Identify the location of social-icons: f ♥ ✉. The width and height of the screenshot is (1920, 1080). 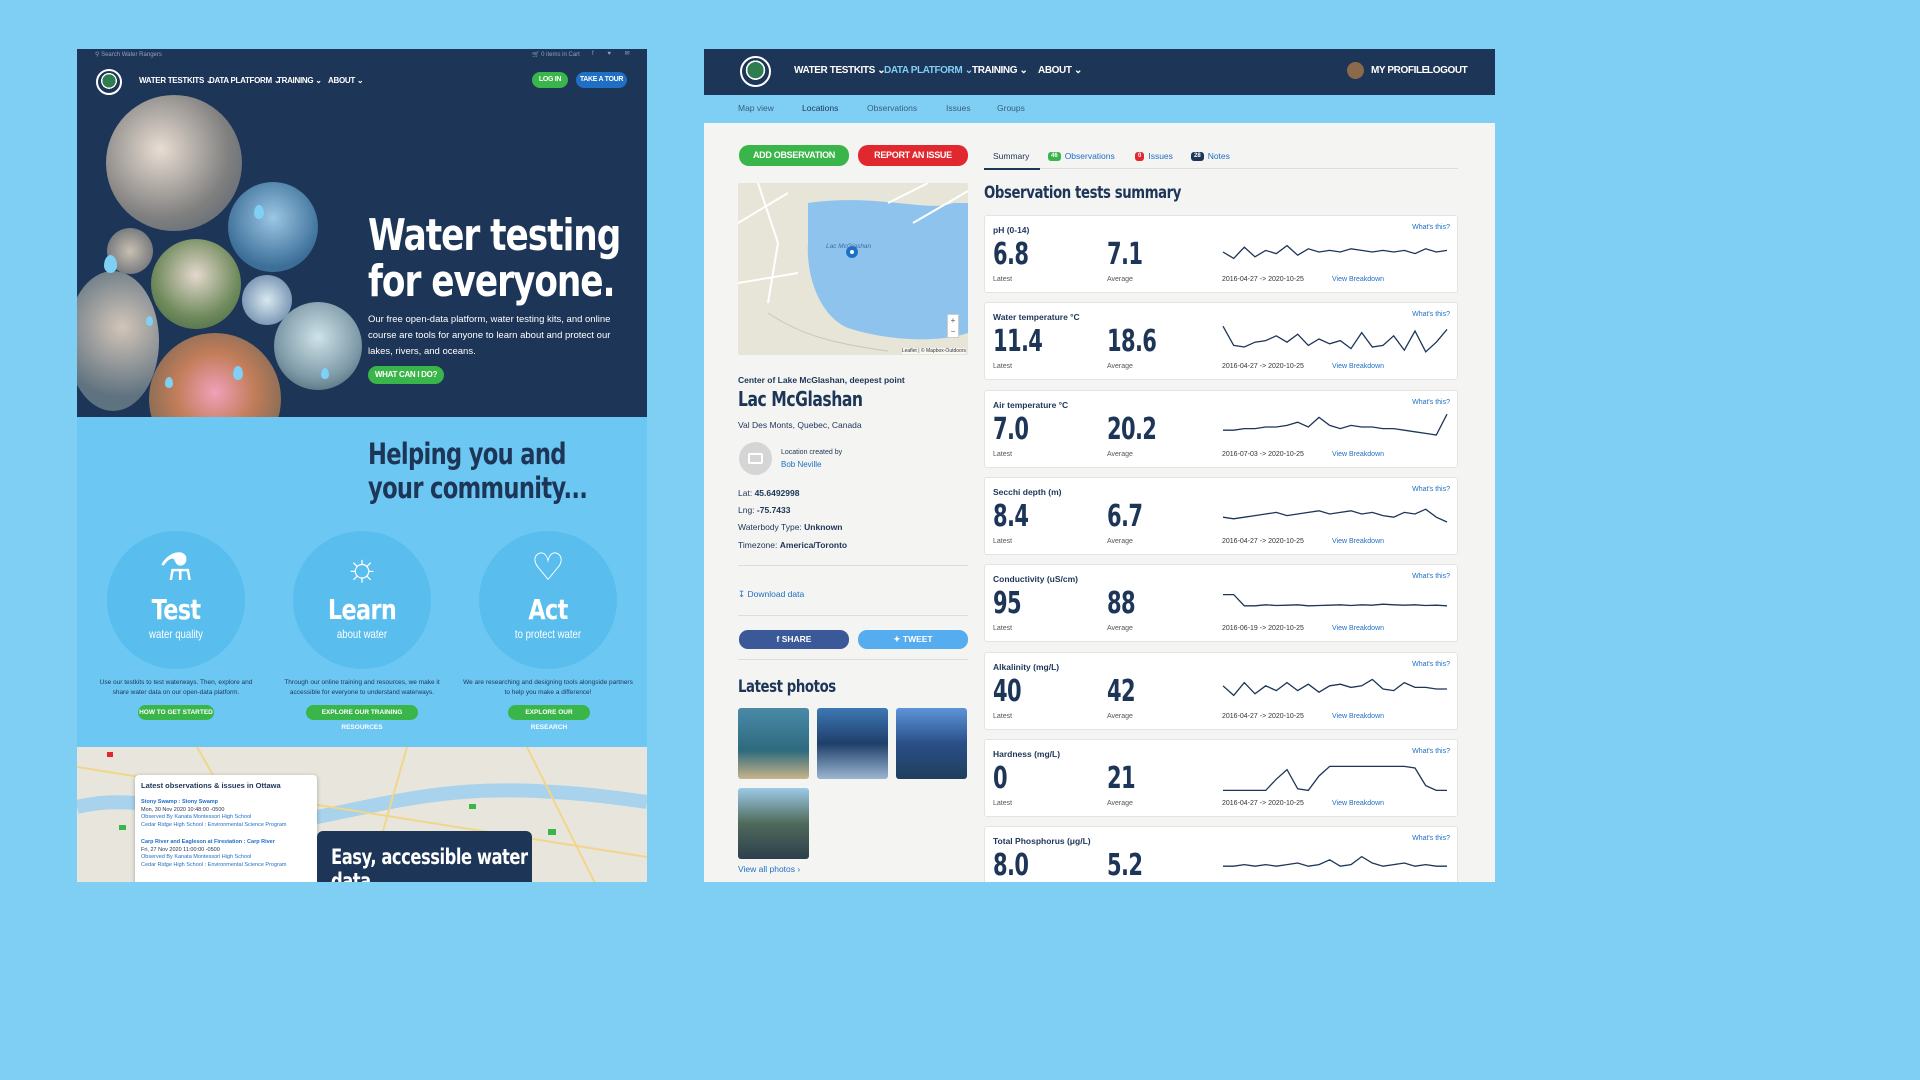
(614, 53).